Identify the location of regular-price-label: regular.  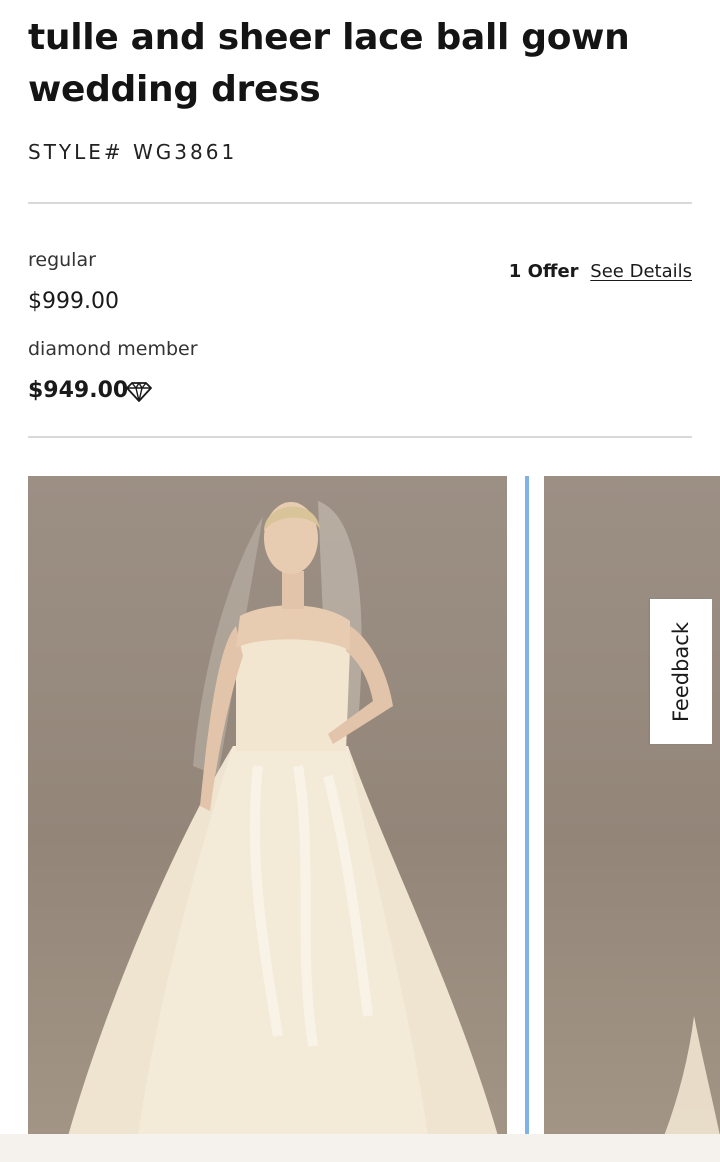
(62, 260).